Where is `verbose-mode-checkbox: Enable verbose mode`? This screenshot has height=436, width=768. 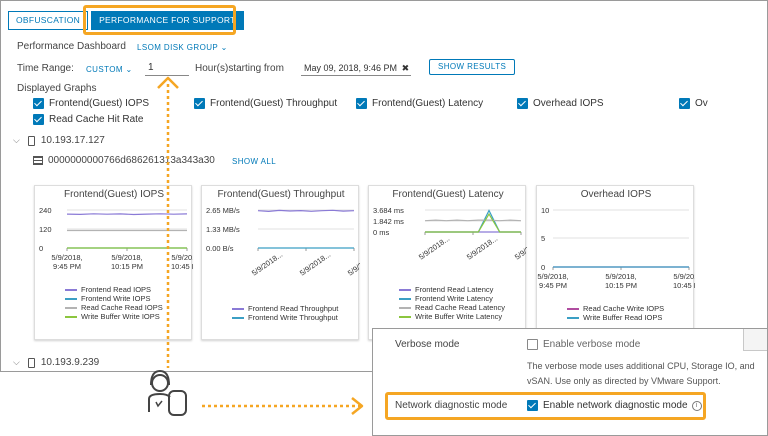 verbose-mode-checkbox: Enable verbose mode is located at coordinates (583, 344).